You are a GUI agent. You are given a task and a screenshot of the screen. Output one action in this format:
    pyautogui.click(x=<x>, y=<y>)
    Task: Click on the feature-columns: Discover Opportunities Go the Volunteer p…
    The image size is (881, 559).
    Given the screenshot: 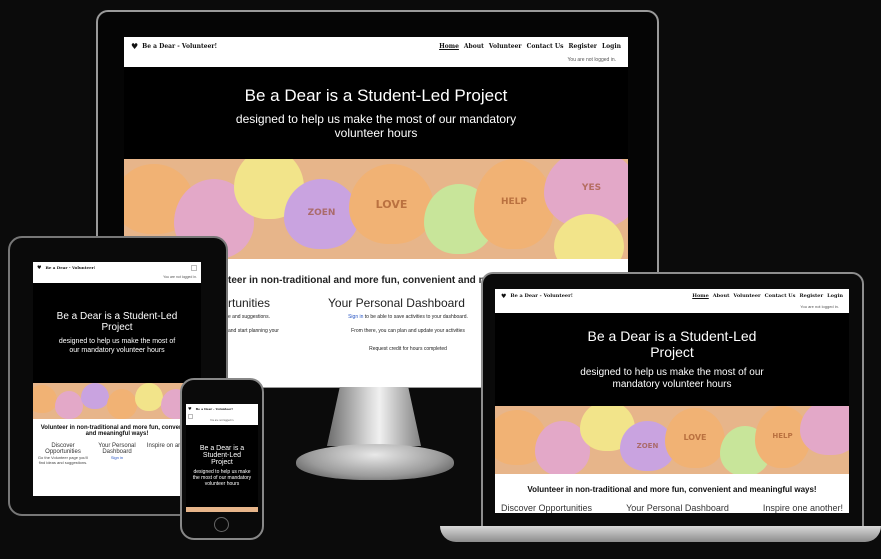 What is the action you would take?
    pyautogui.click(x=117, y=454)
    